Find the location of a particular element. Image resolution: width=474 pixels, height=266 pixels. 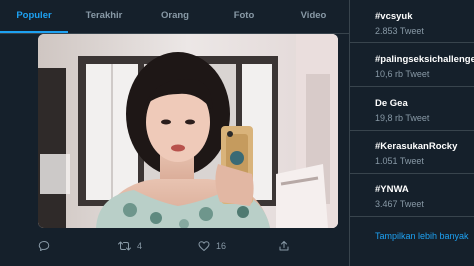

trend-item: #YNWA 3.467 Tweet is located at coordinates (424, 197).